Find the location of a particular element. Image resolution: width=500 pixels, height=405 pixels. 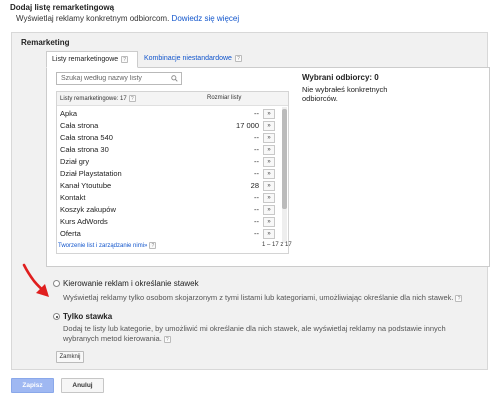

search-box is located at coordinates (119, 78).